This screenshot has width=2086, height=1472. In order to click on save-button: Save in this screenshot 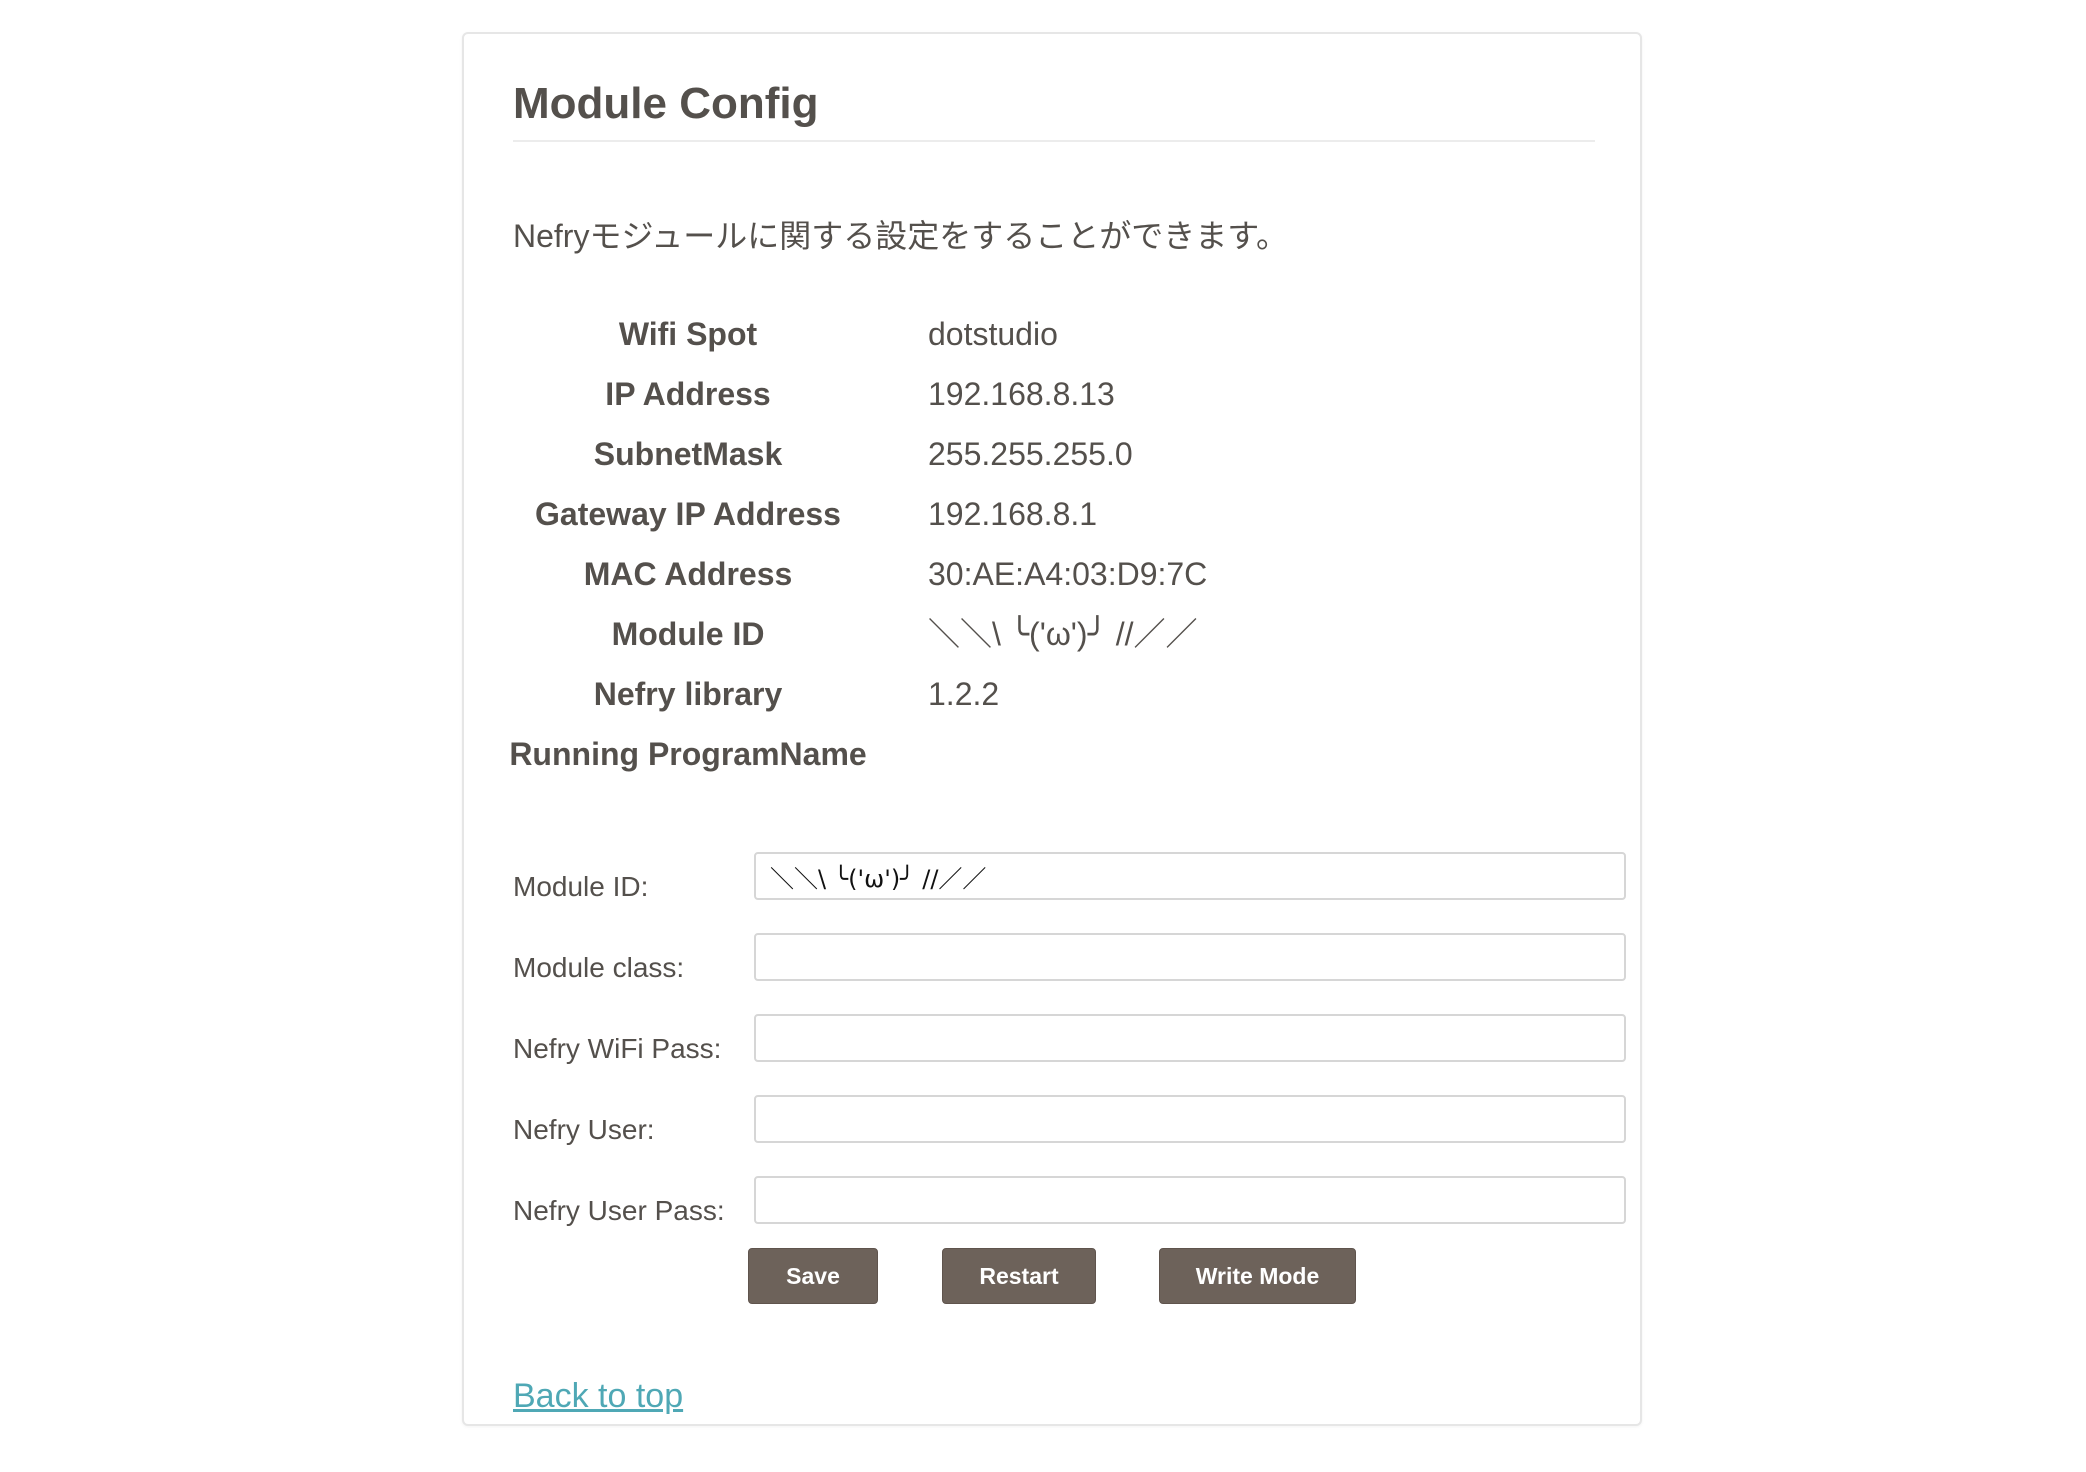, I will do `click(813, 1276)`.